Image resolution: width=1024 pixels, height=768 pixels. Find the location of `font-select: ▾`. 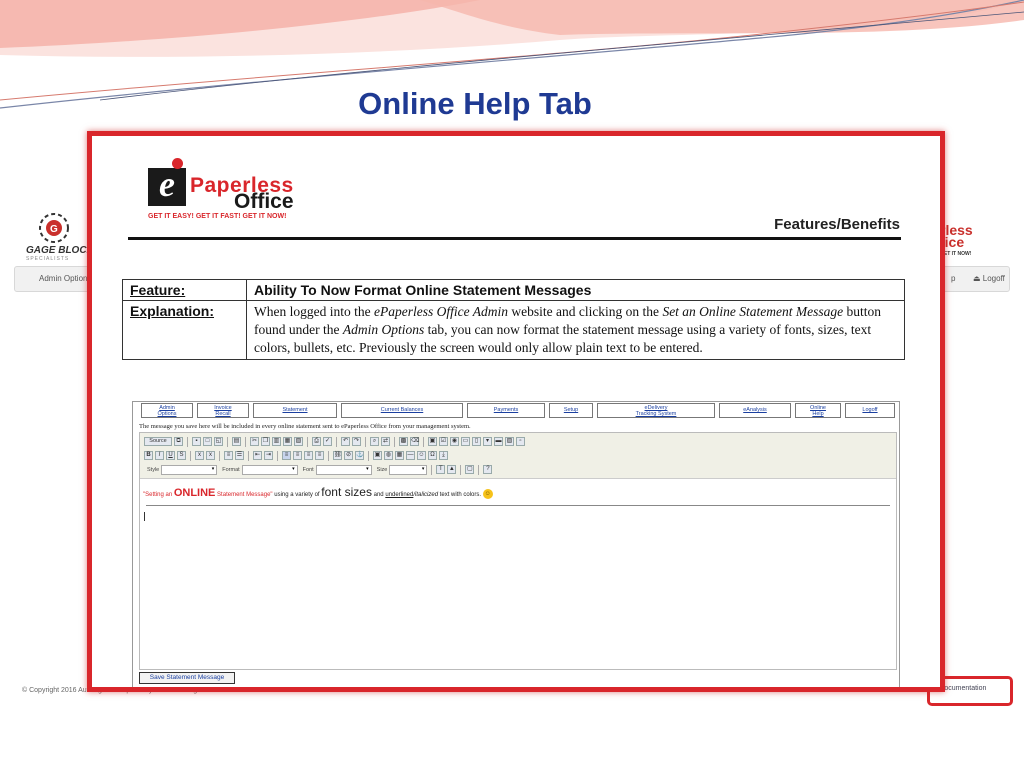

font-select: ▾ is located at coordinates (343, 469).